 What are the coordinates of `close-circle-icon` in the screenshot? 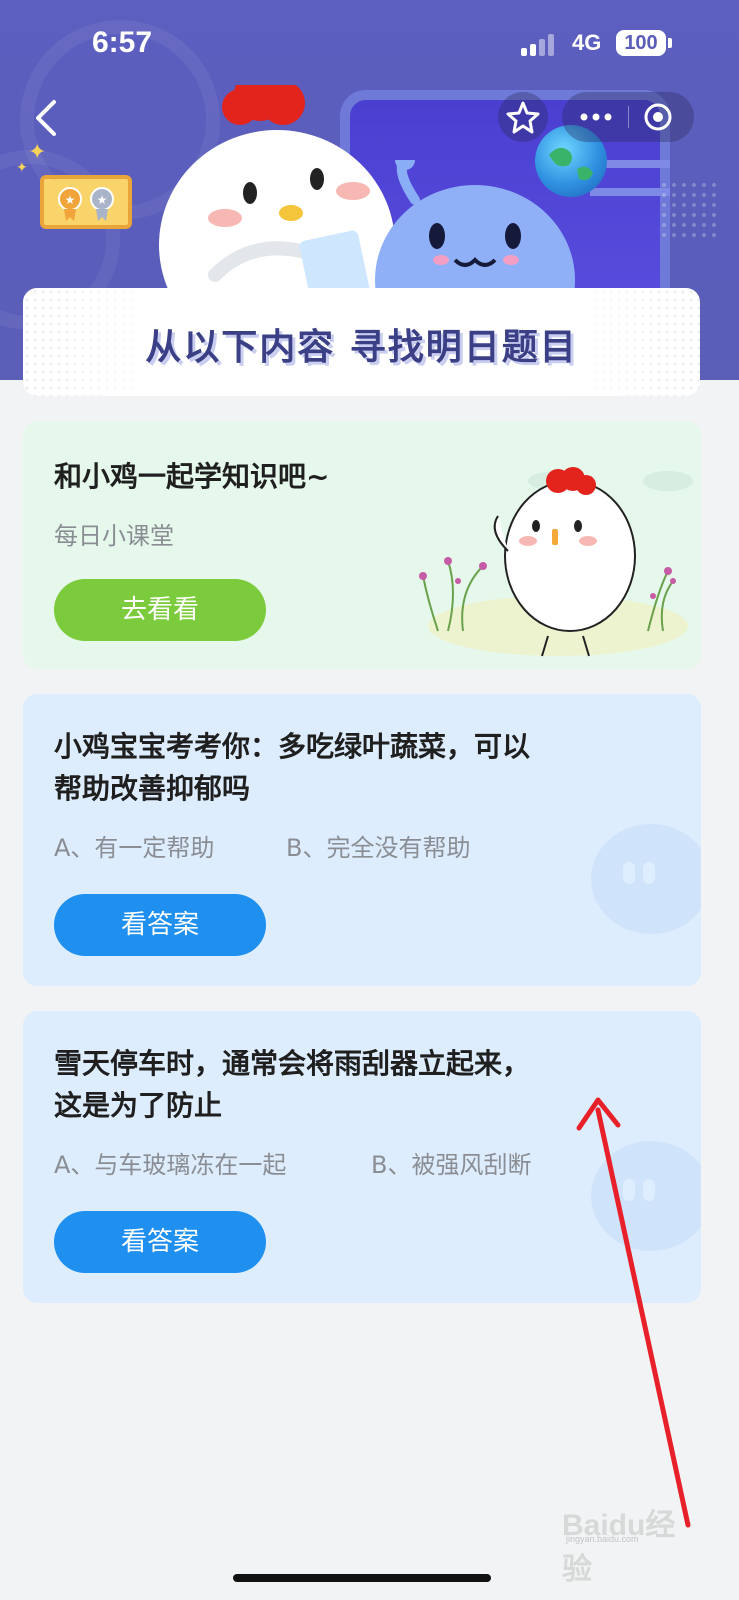 It's located at (658, 117).